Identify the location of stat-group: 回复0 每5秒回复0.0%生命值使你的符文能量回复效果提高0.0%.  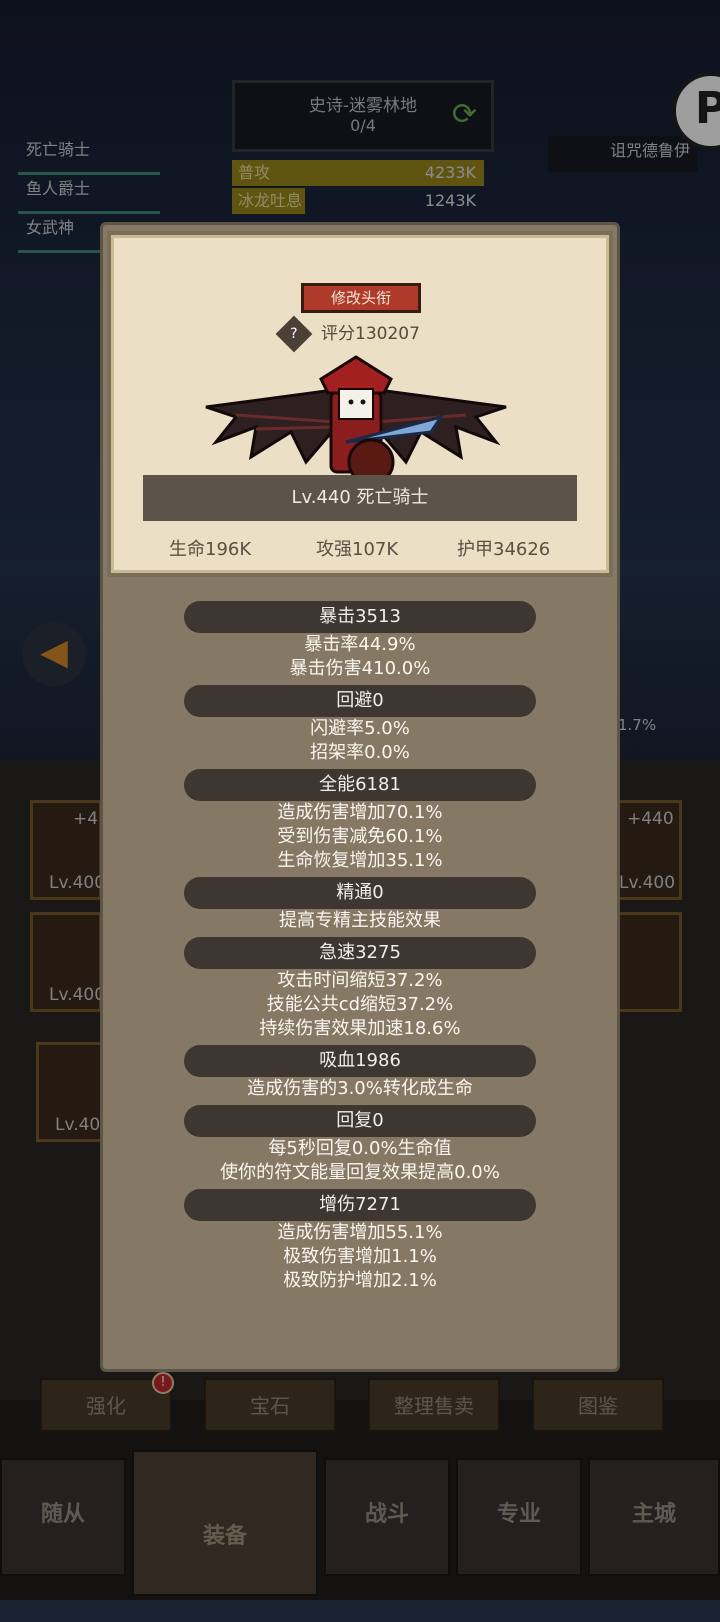
(360, 1145).